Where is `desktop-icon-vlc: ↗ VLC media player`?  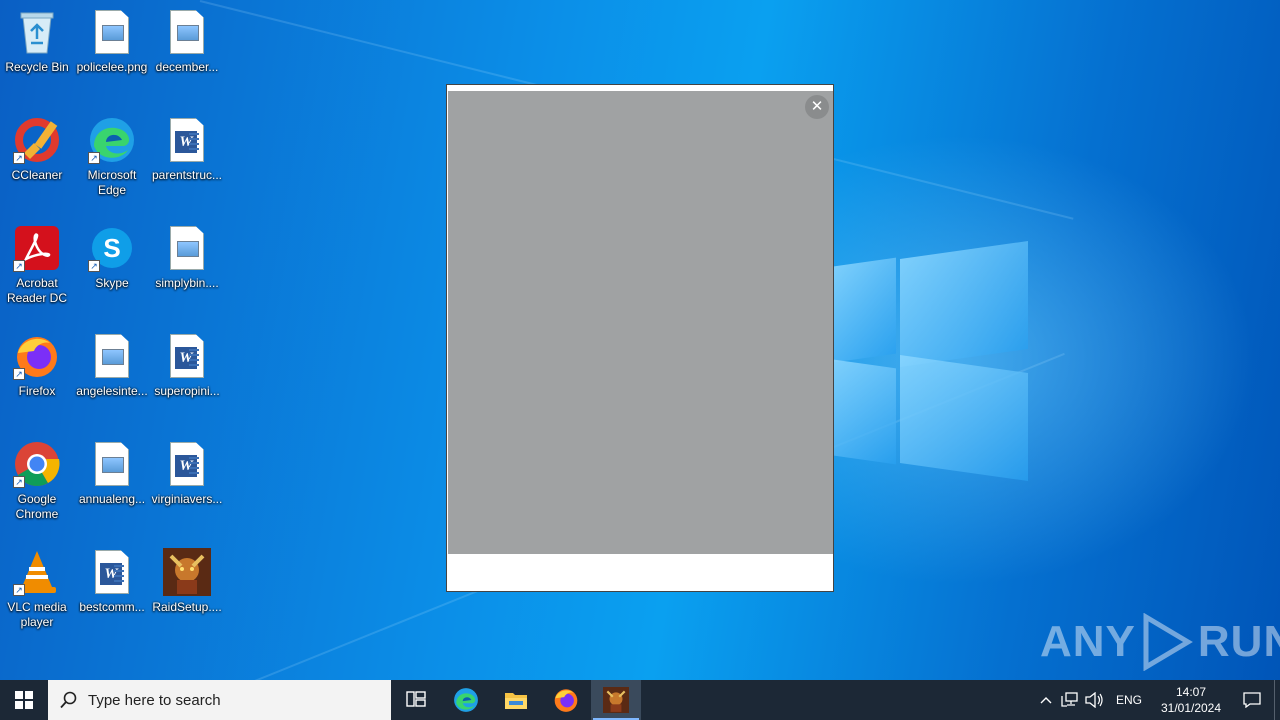
desktop-icon-vlc: ↗ VLC media player is located at coordinates (37, 589).